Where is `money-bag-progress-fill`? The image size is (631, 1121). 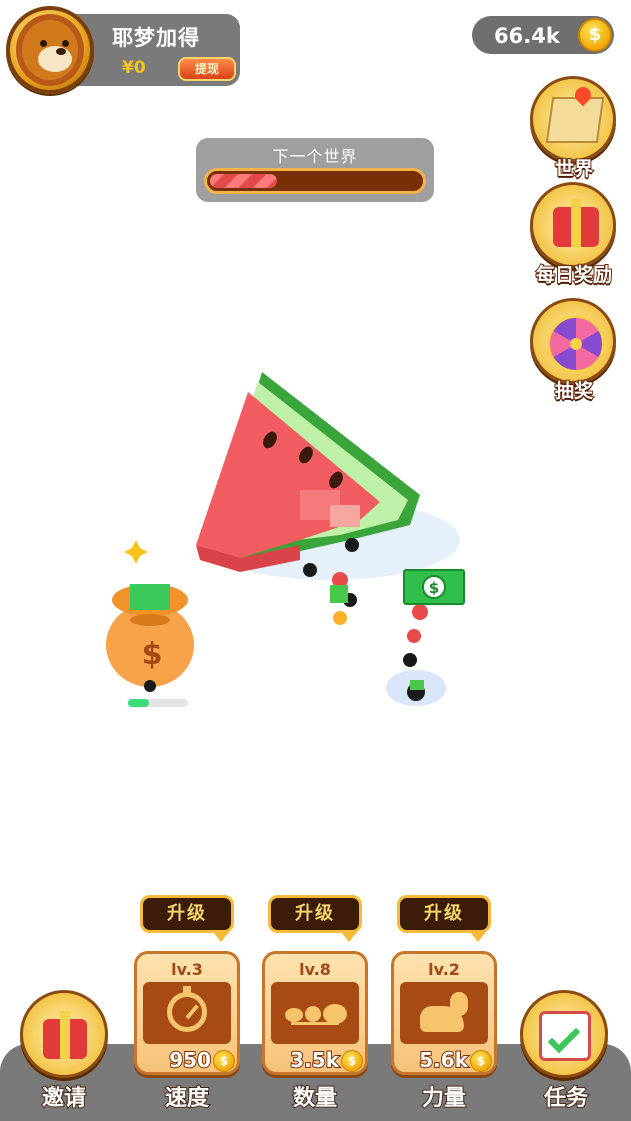
money-bag-progress-fill is located at coordinates (138, 703).